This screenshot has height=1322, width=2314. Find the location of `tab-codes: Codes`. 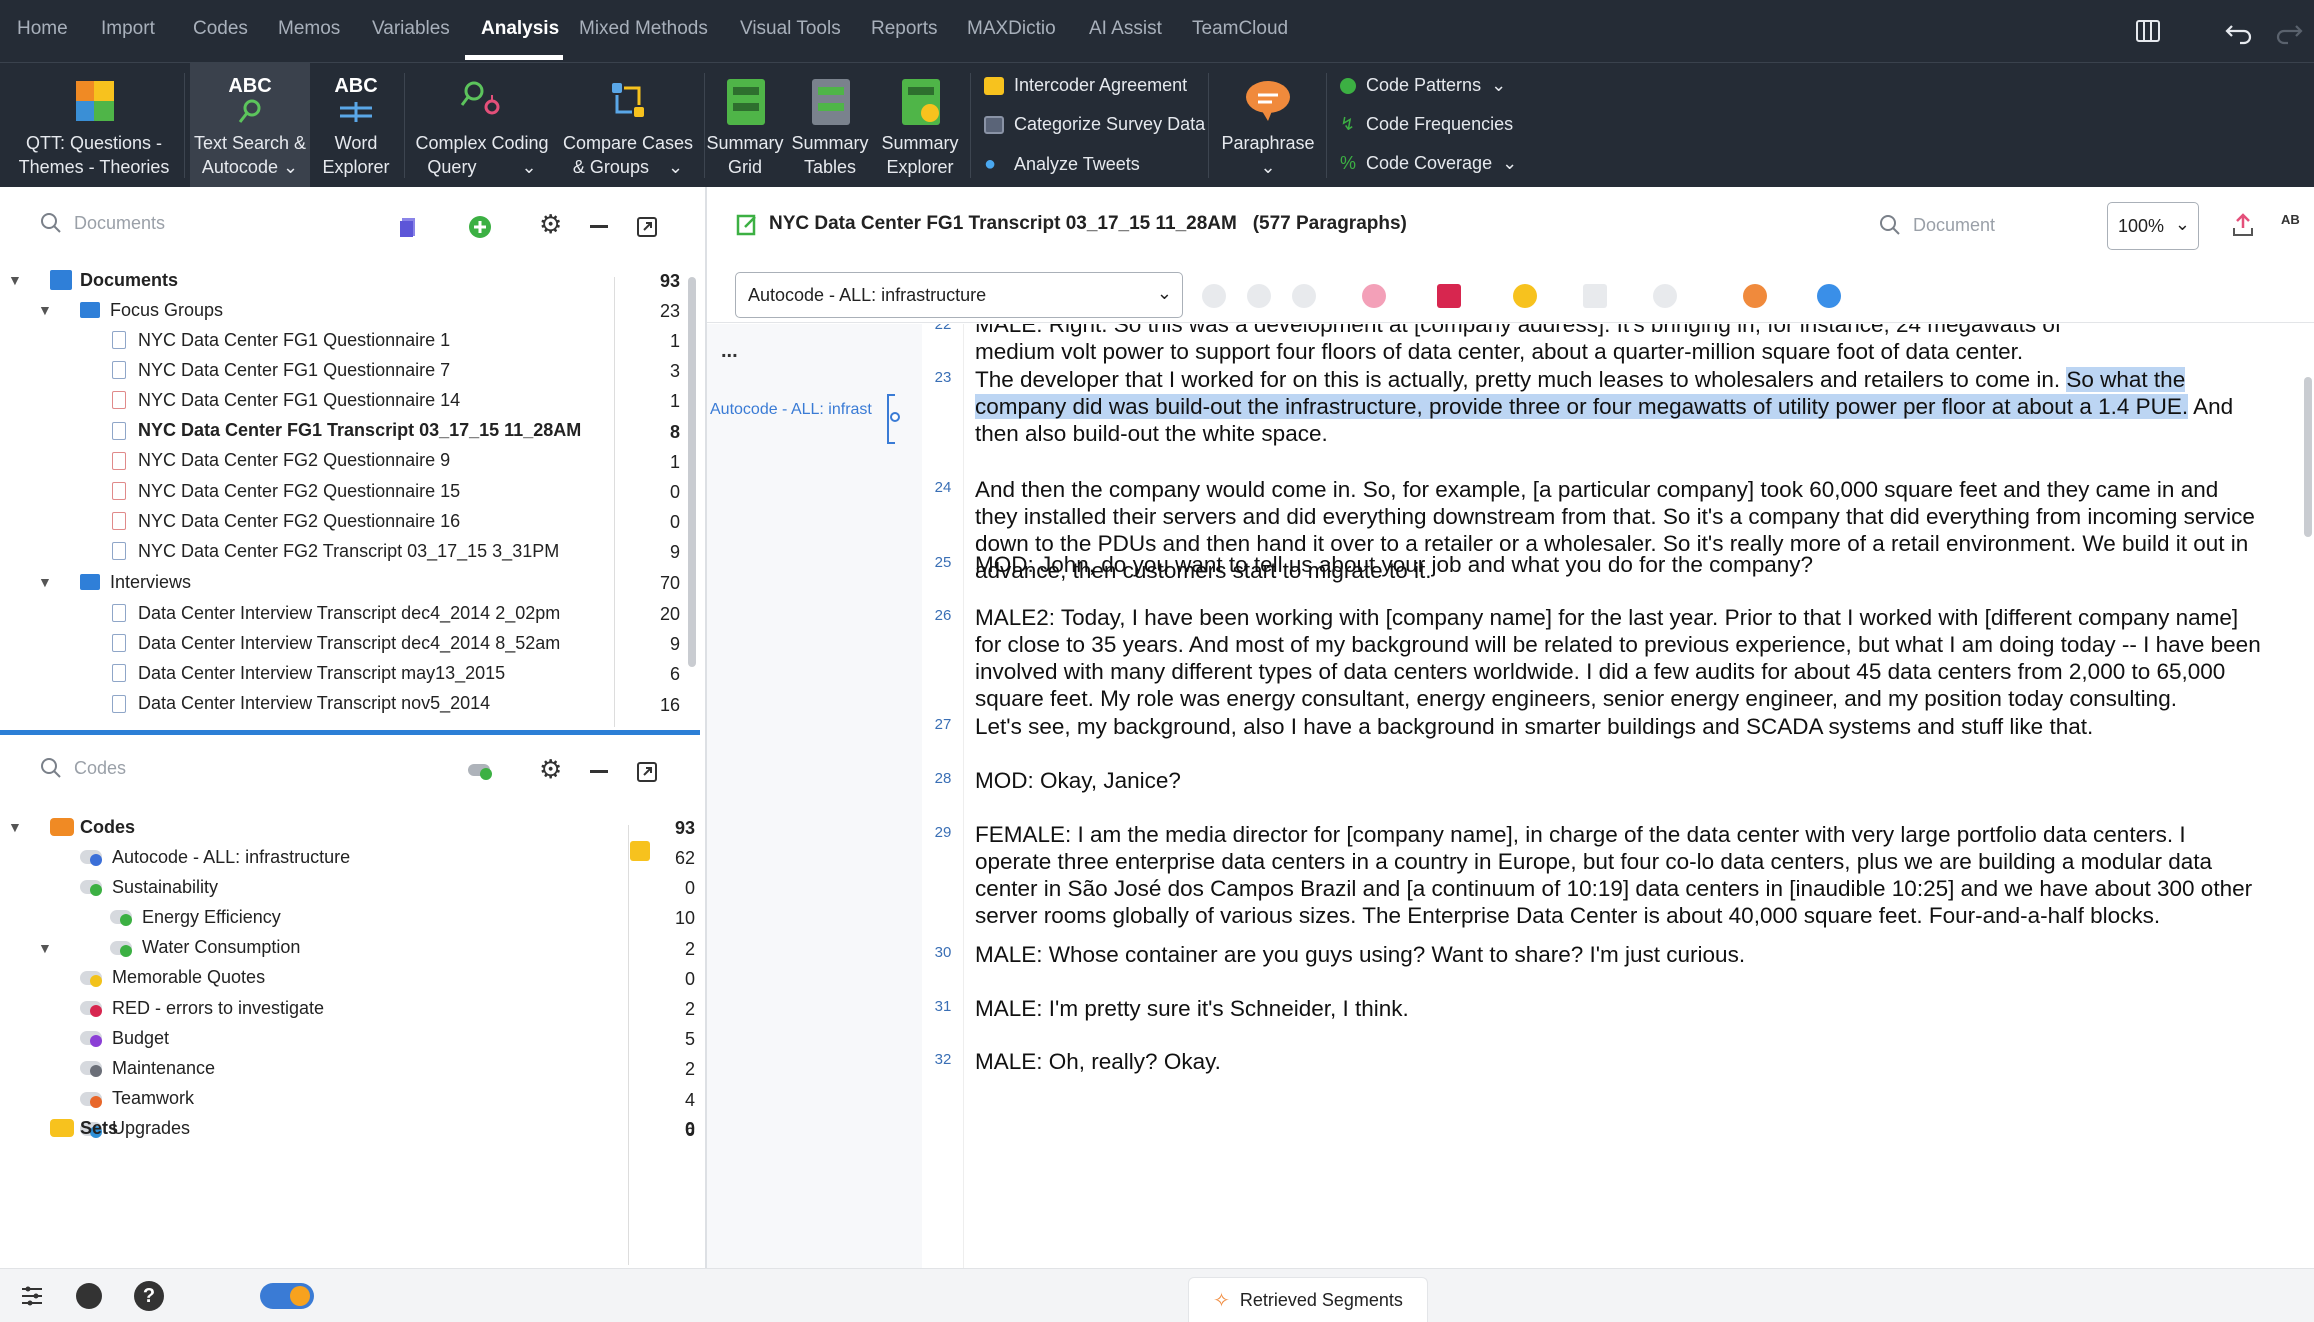

tab-codes: Codes is located at coordinates (220, 29).